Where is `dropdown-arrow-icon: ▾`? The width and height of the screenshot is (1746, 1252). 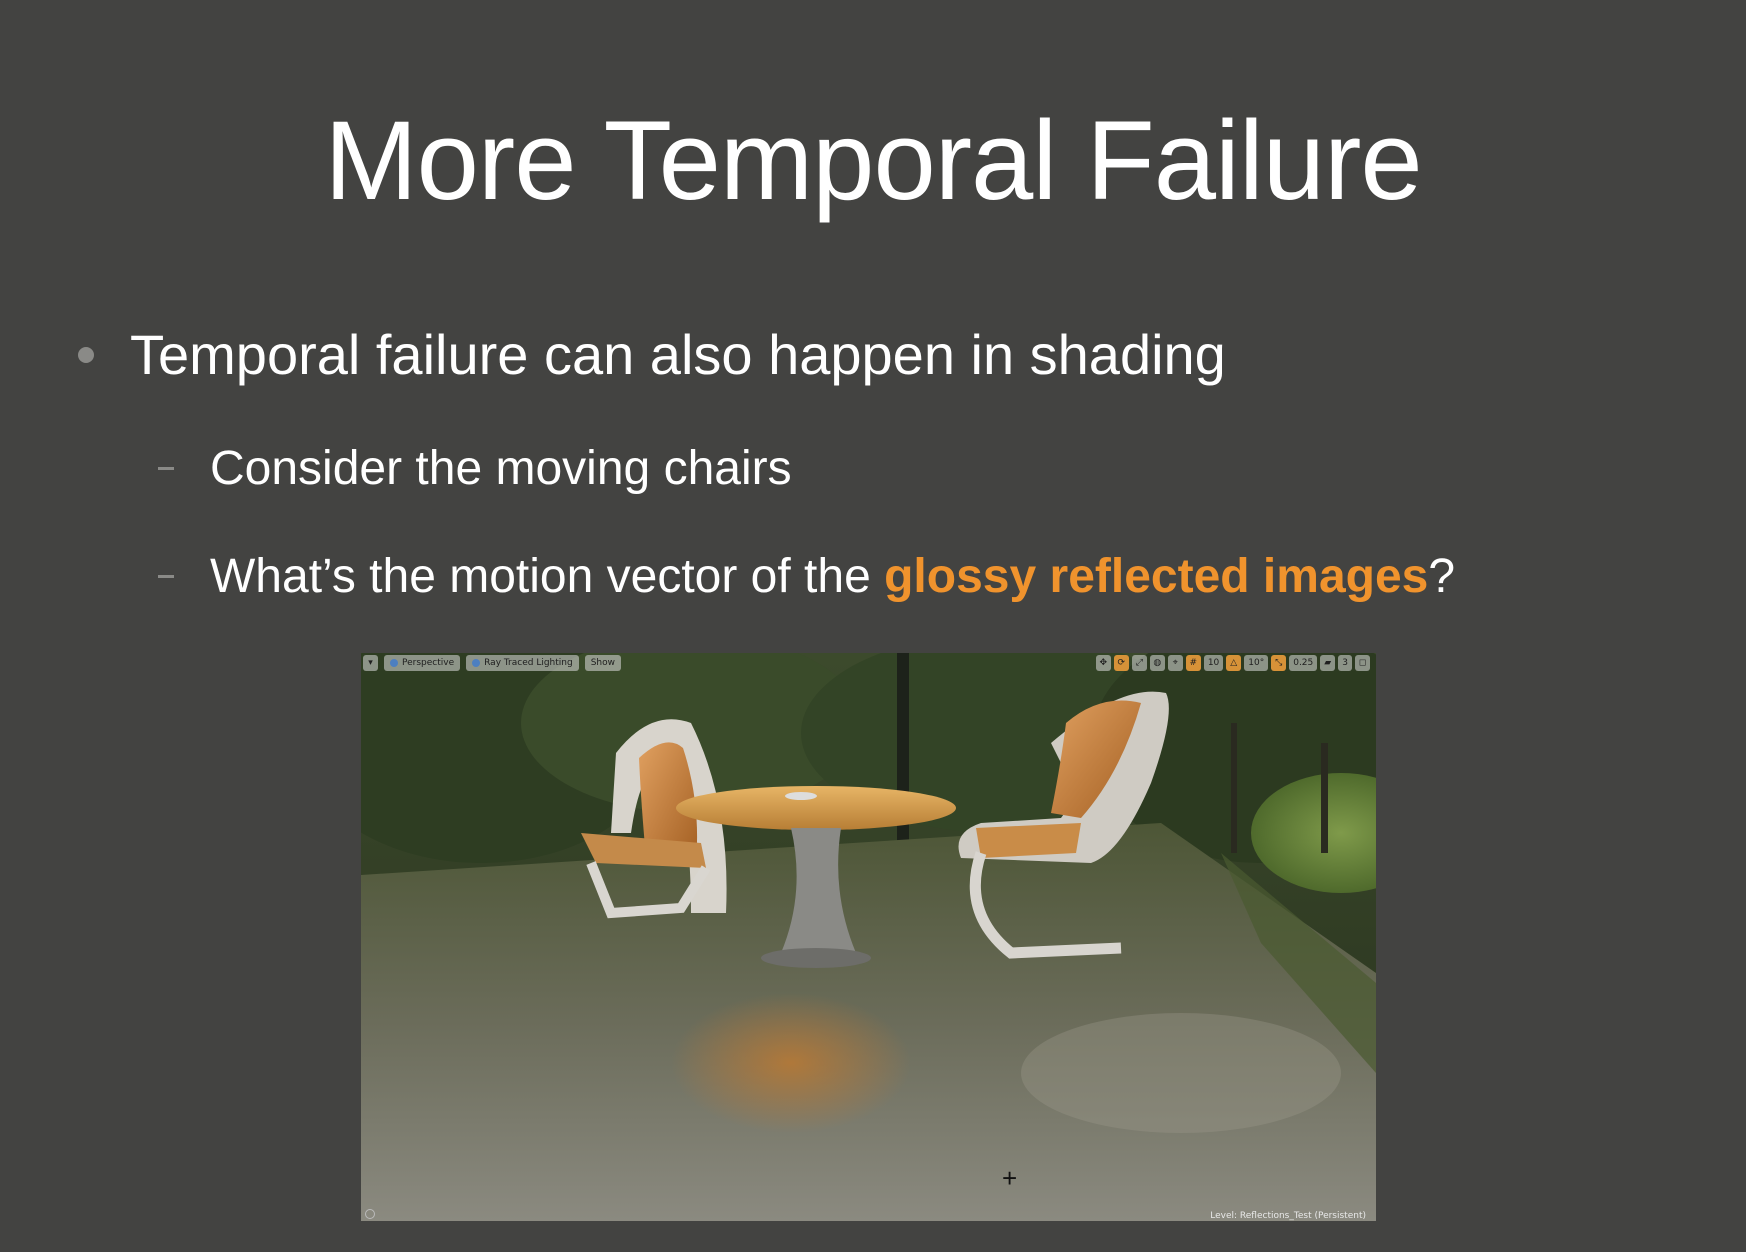 dropdown-arrow-icon: ▾ is located at coordinates (370, 663).